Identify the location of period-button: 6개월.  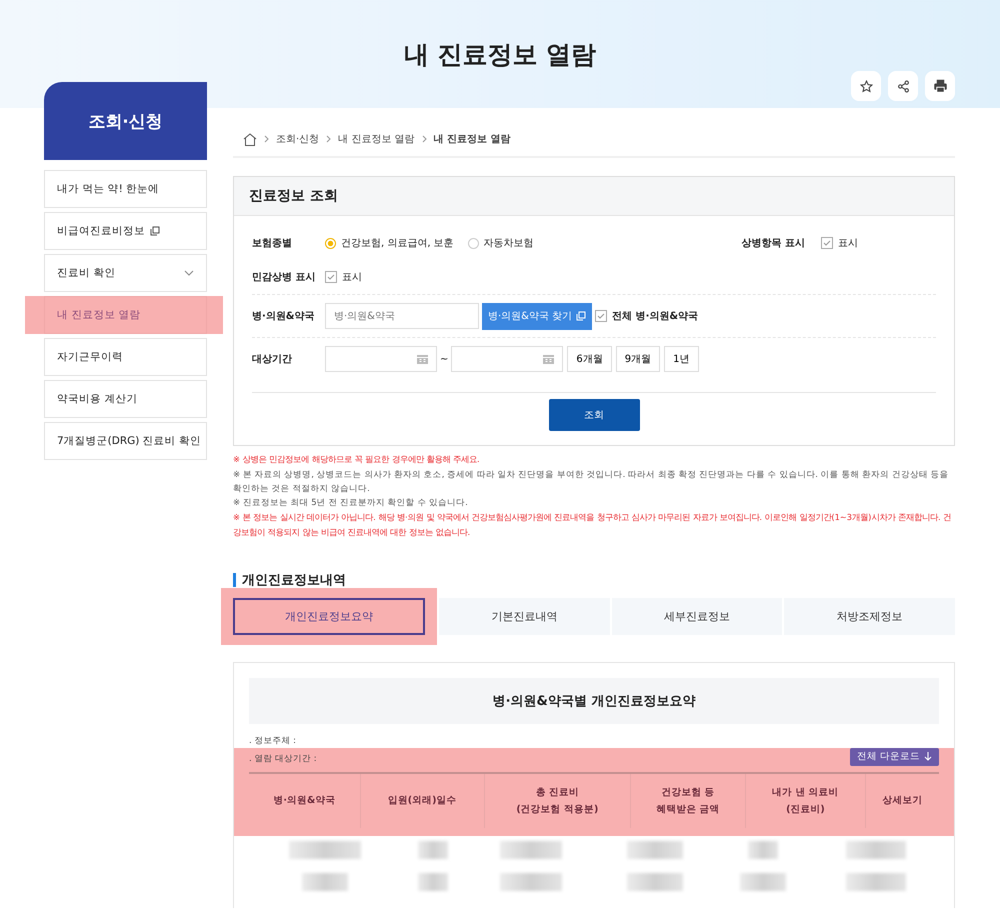
(589, 359).